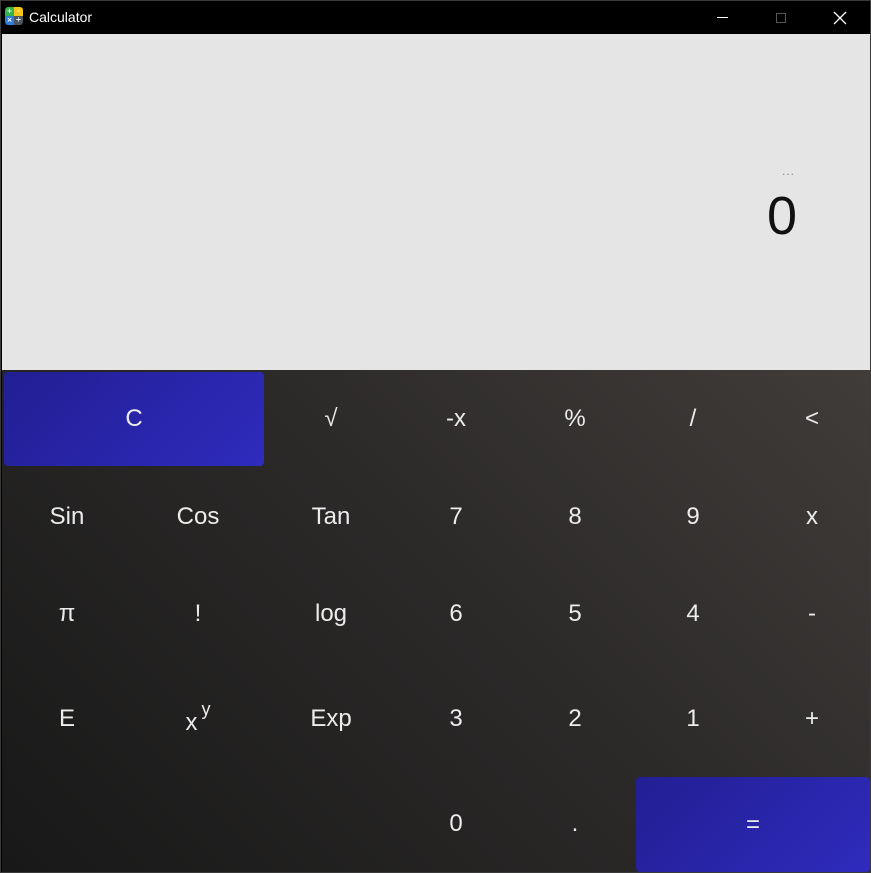 The width and height of the screenshot is (871, 873). I want to click on minimize-button, so click(722, 17).